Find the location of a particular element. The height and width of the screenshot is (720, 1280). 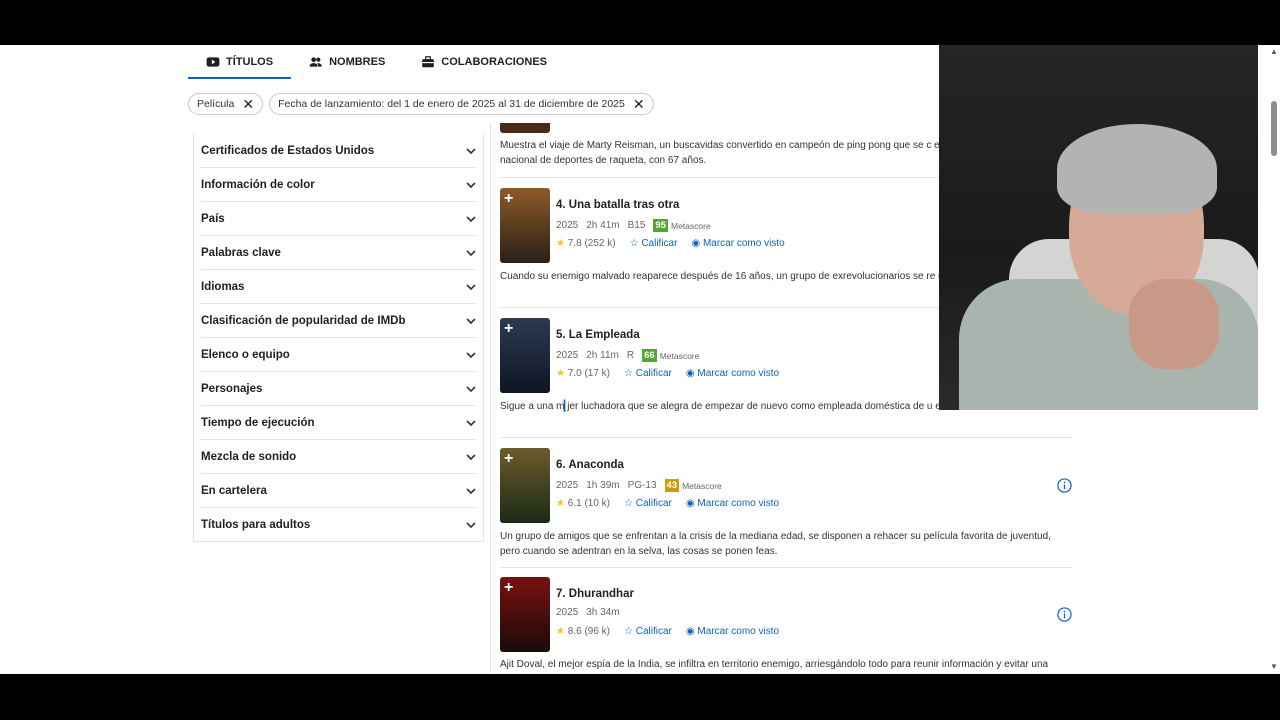

rating-value: 6.1 is located at coordinates (574, 503).